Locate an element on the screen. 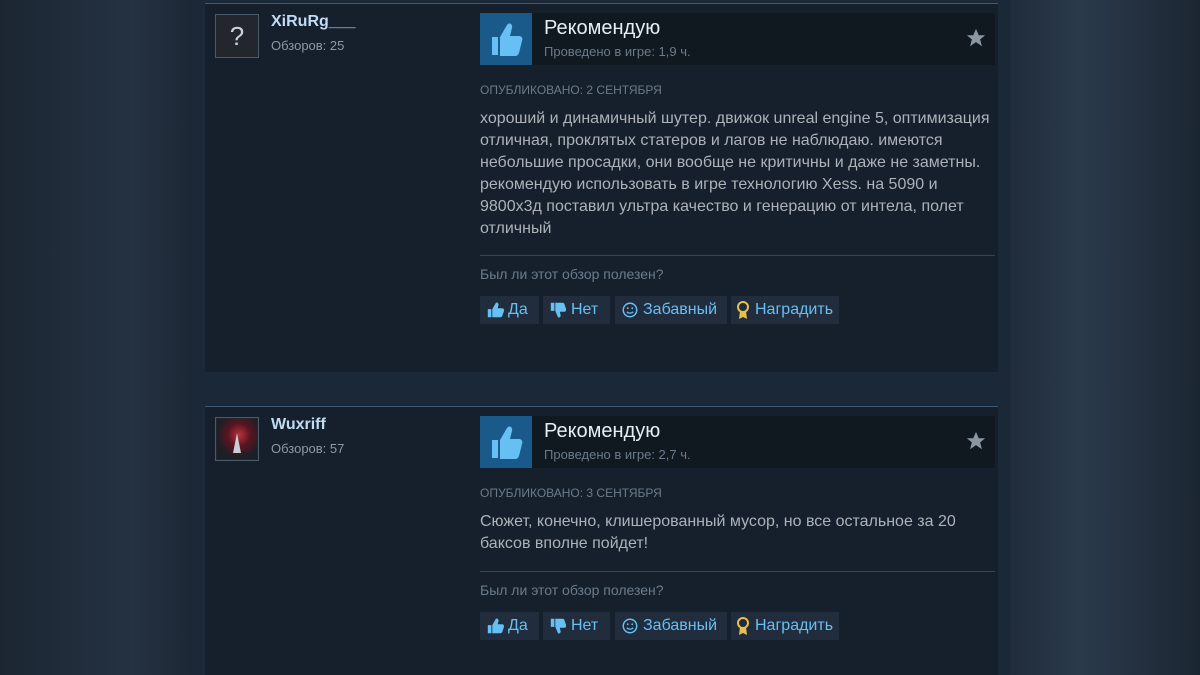 Image resolution: width=1200 pixels, height=675 pixels. posted-date: ОПУБЛИКОВАНО: 3 СЕНТЯБРЯ is located at coordinates (571, 493).